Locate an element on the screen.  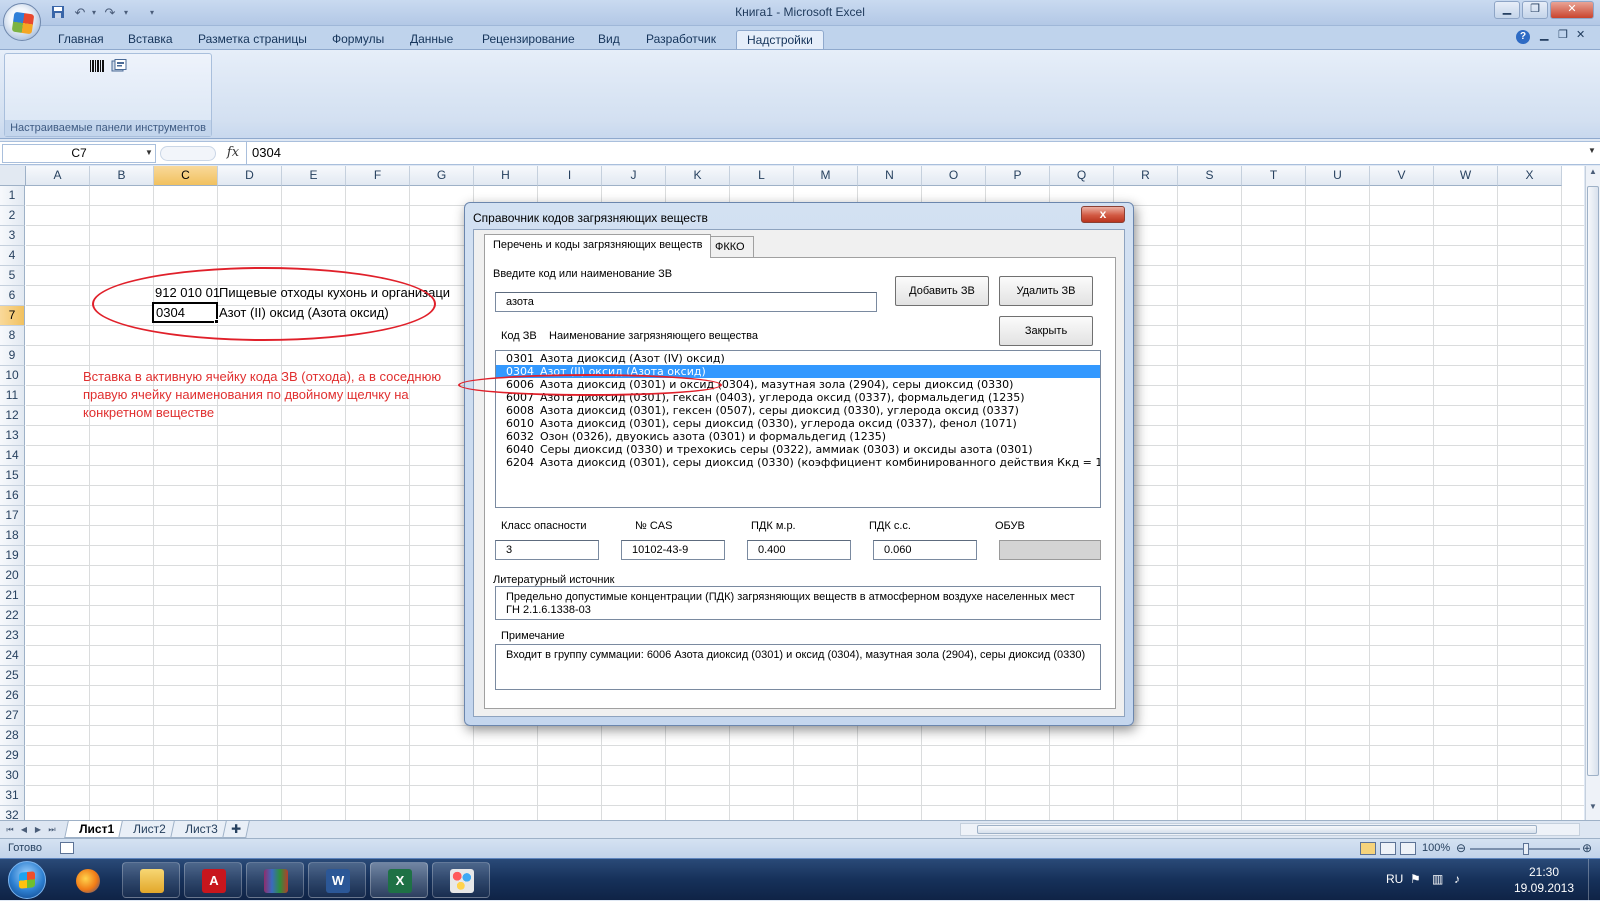
column-header-b: B is located at coordinates (122, 176).